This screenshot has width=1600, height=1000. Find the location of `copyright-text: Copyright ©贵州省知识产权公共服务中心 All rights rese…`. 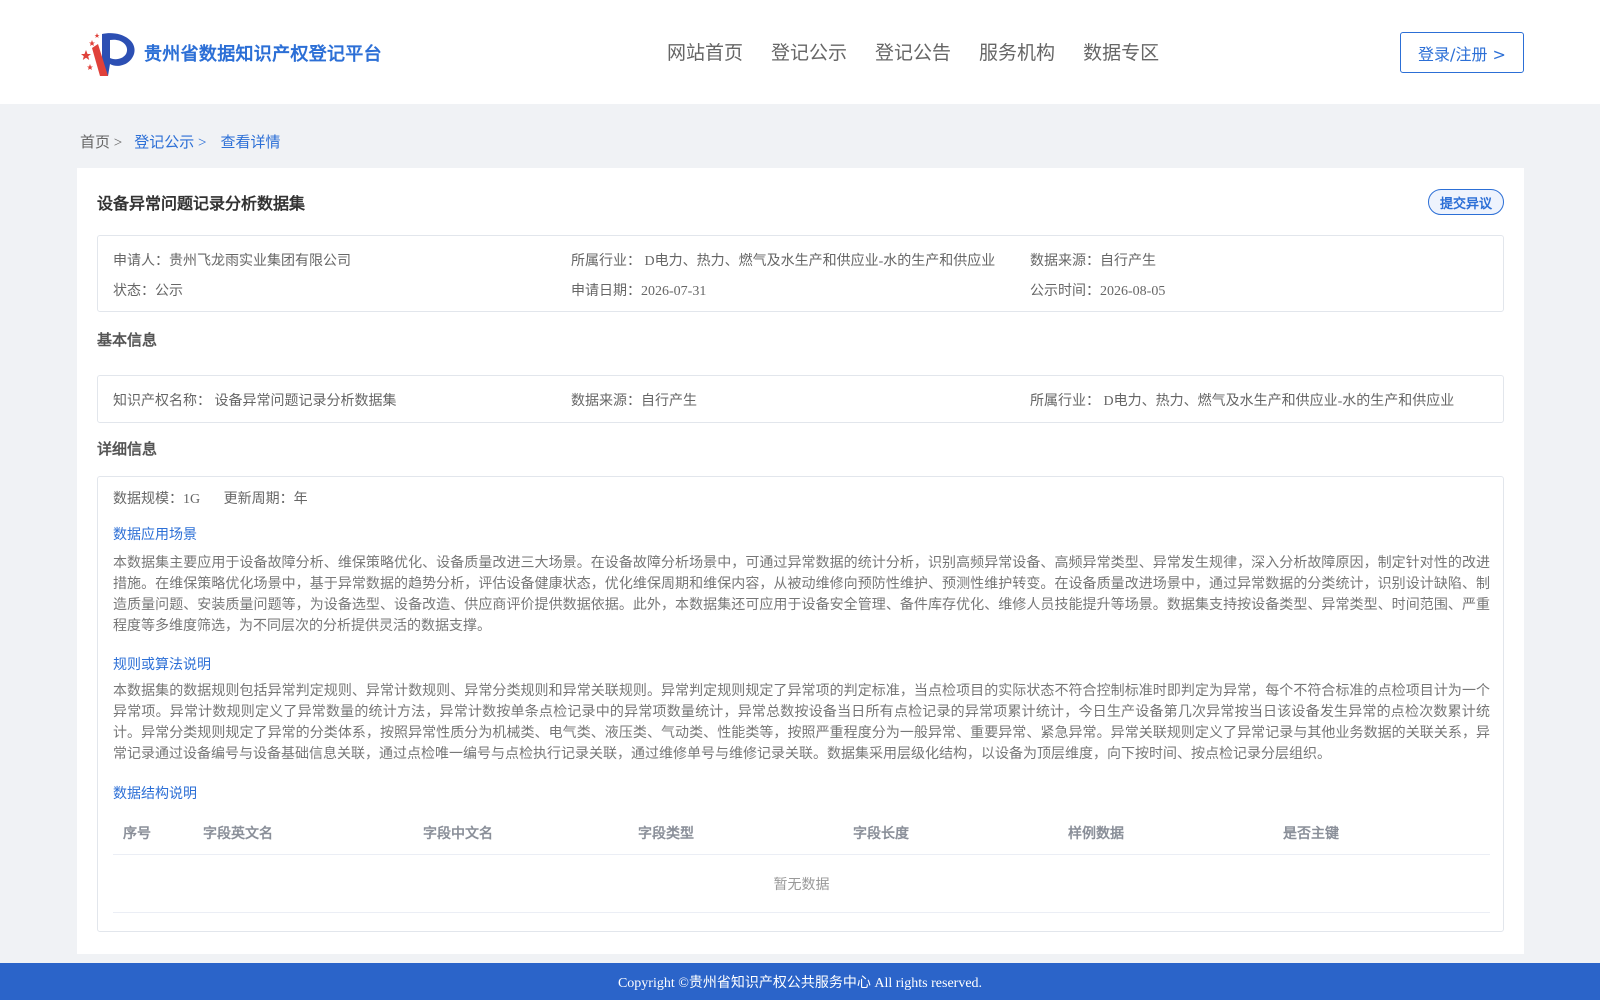

copyright-text: Copyright ©贵州省知识产权公共服务中心 All rights rese… is located at coordinates (800, 983).